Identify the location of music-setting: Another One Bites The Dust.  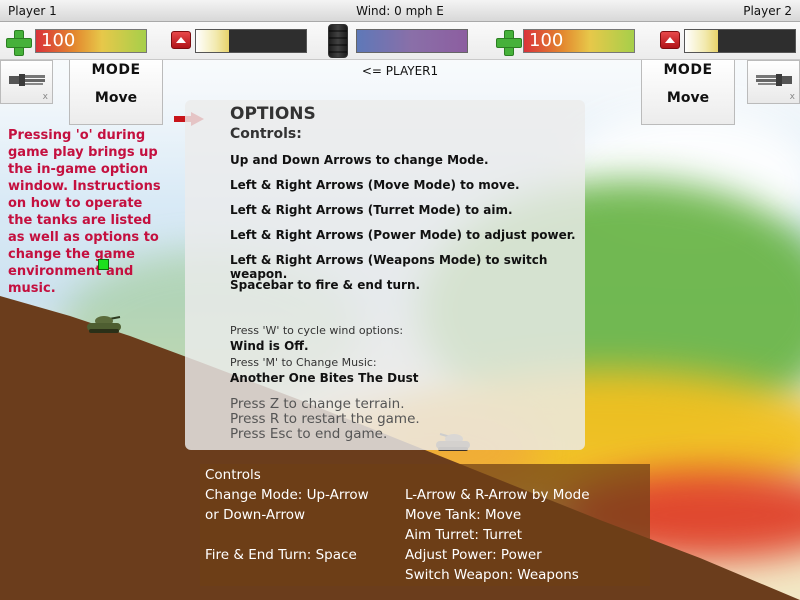
(324, 378).